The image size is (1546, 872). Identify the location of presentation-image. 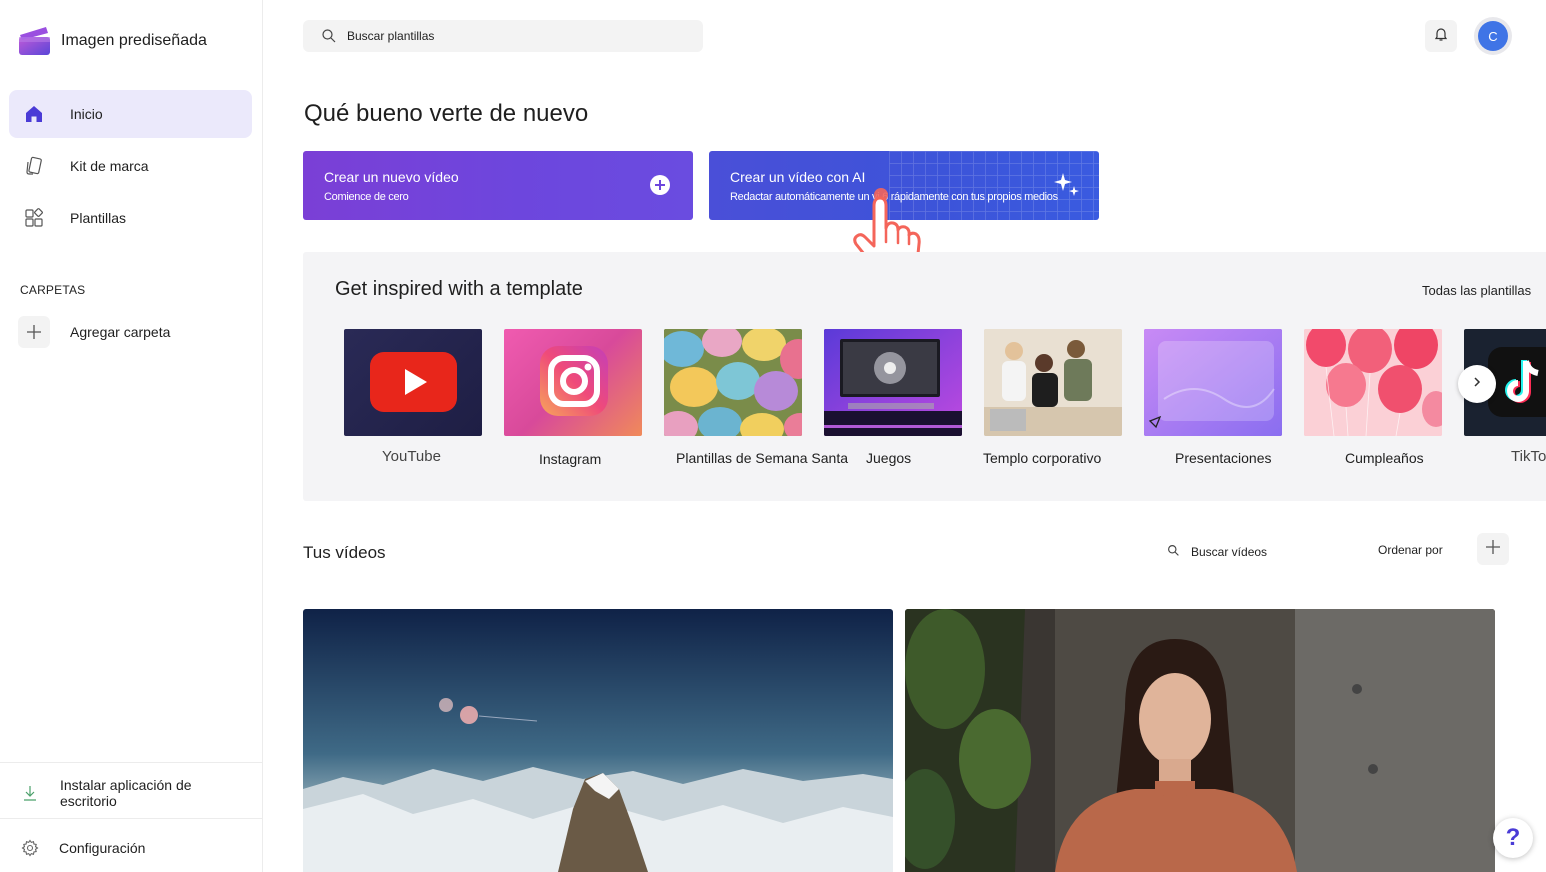
(1213, 382).